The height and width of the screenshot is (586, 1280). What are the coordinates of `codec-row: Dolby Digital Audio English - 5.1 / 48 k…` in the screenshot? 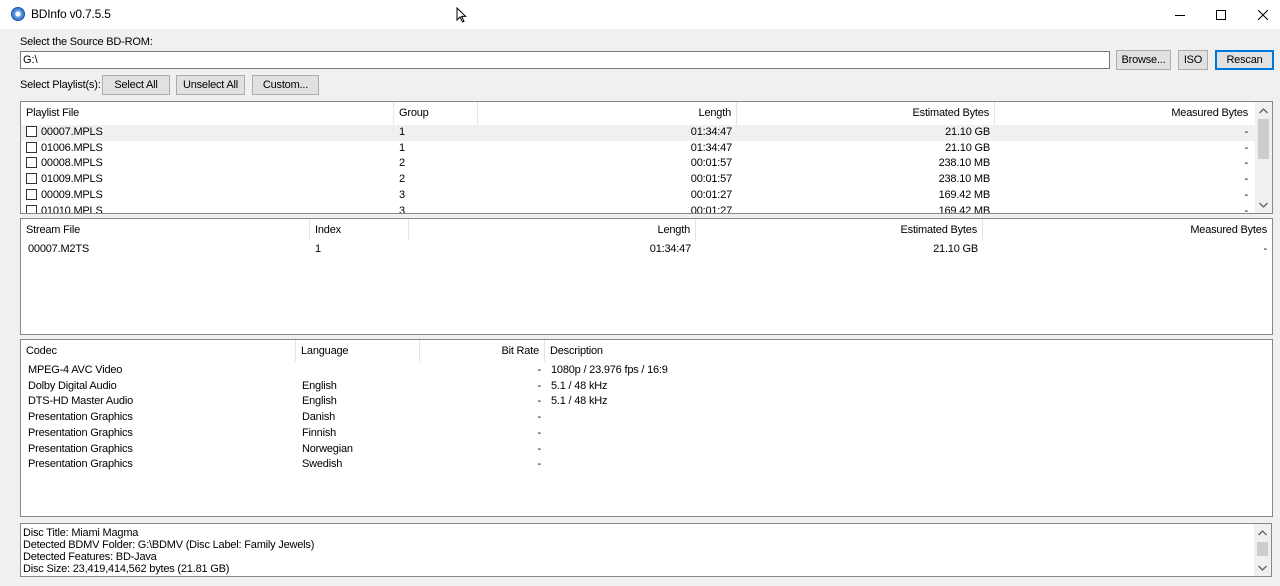 It's located at (646, 387).